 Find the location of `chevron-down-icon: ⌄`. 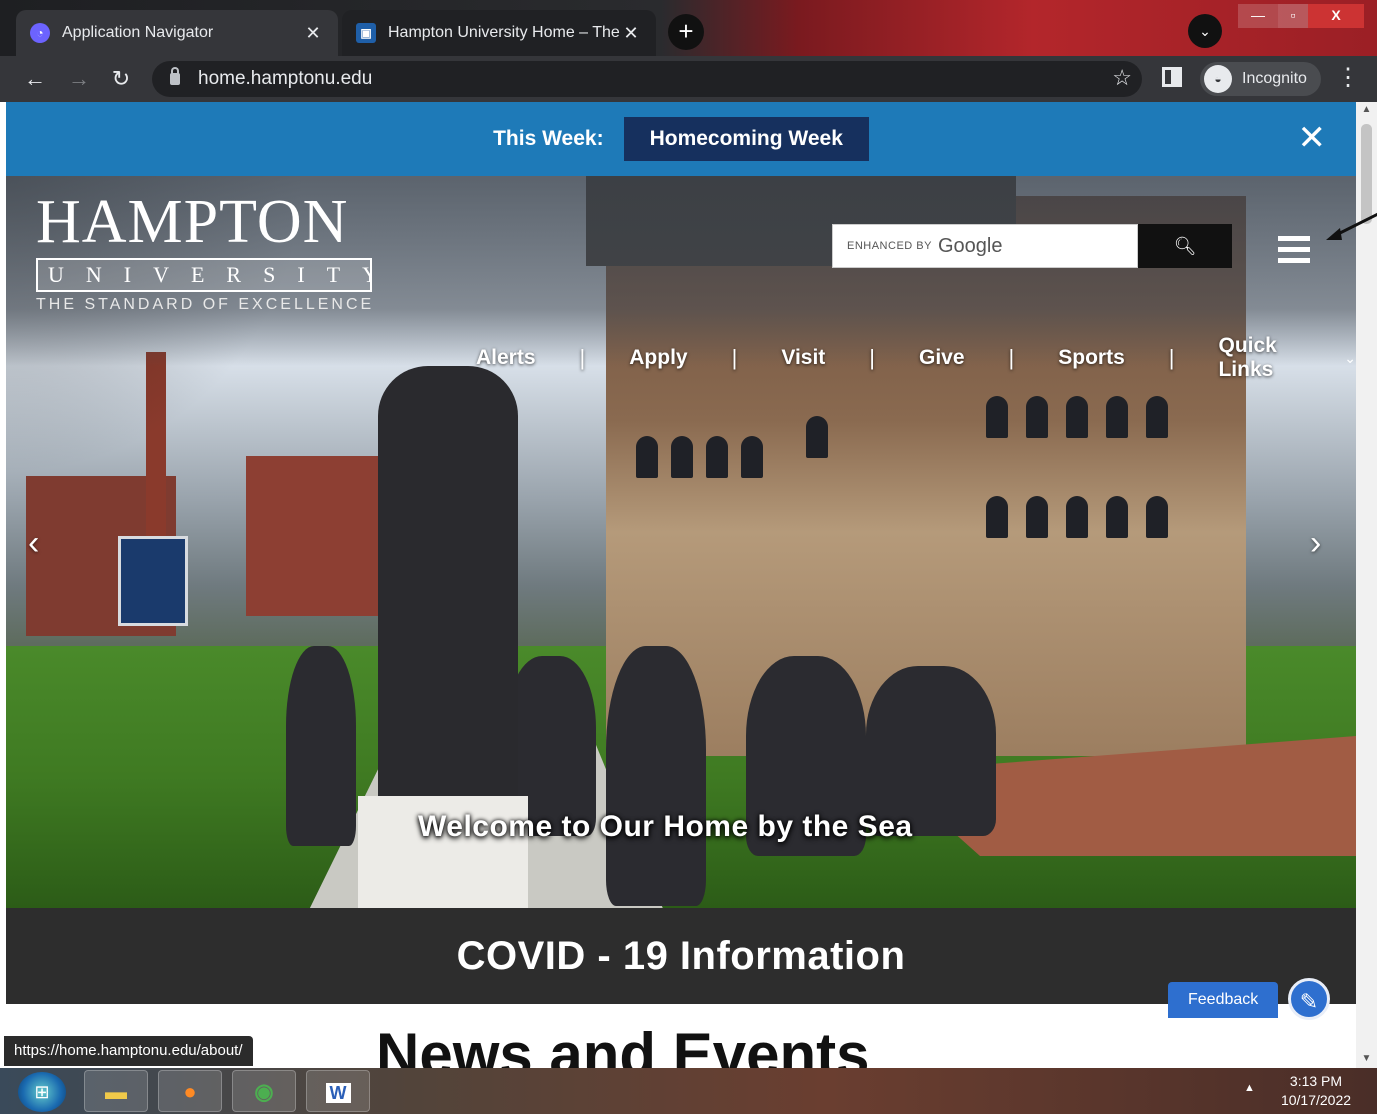

chevron-down-icon: ⌄ is located at coordinates (1350, 358).